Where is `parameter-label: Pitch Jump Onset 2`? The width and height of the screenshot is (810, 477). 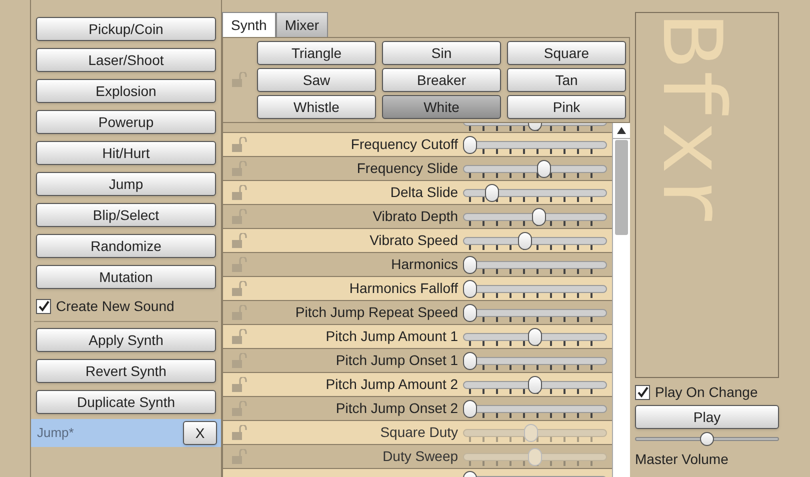 parameter-label: Pitch Jump Onset 2 is located at coordinates (397, 408).